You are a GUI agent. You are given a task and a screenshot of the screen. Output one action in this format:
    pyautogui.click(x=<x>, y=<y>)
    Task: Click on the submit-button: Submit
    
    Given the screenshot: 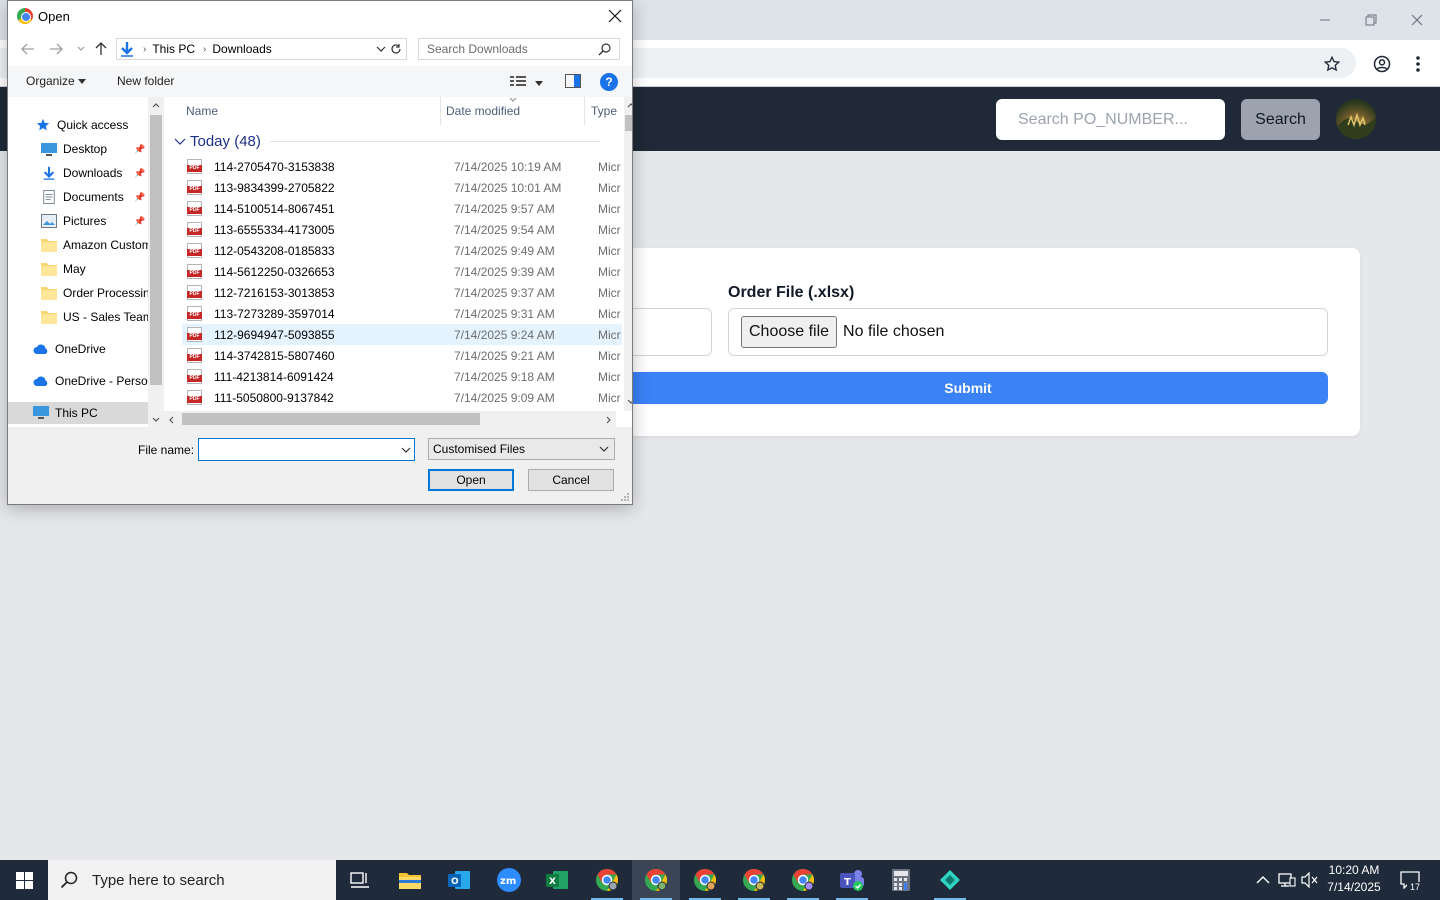 What is the action you would take?
    pyautogui.click(x=964, y=388)
    